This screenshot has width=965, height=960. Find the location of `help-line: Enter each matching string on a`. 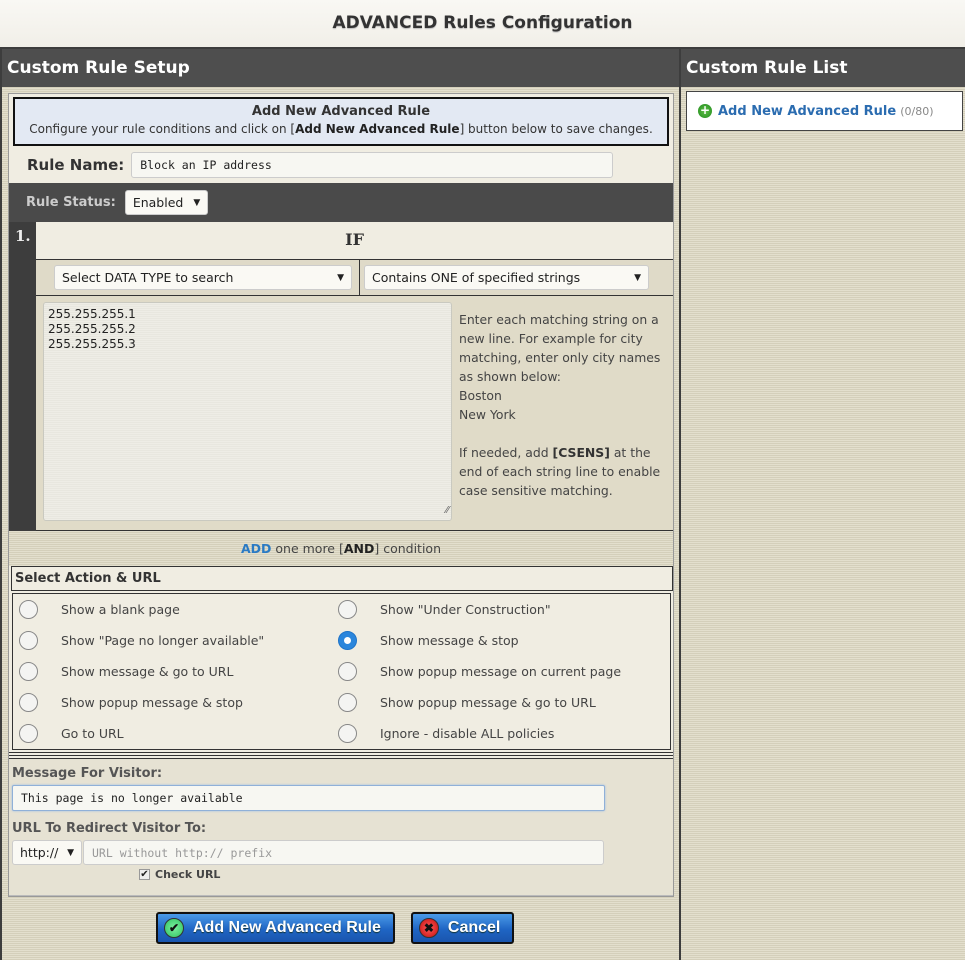

help-line: Enter each matching string on a is located at coordinates (559, 319).